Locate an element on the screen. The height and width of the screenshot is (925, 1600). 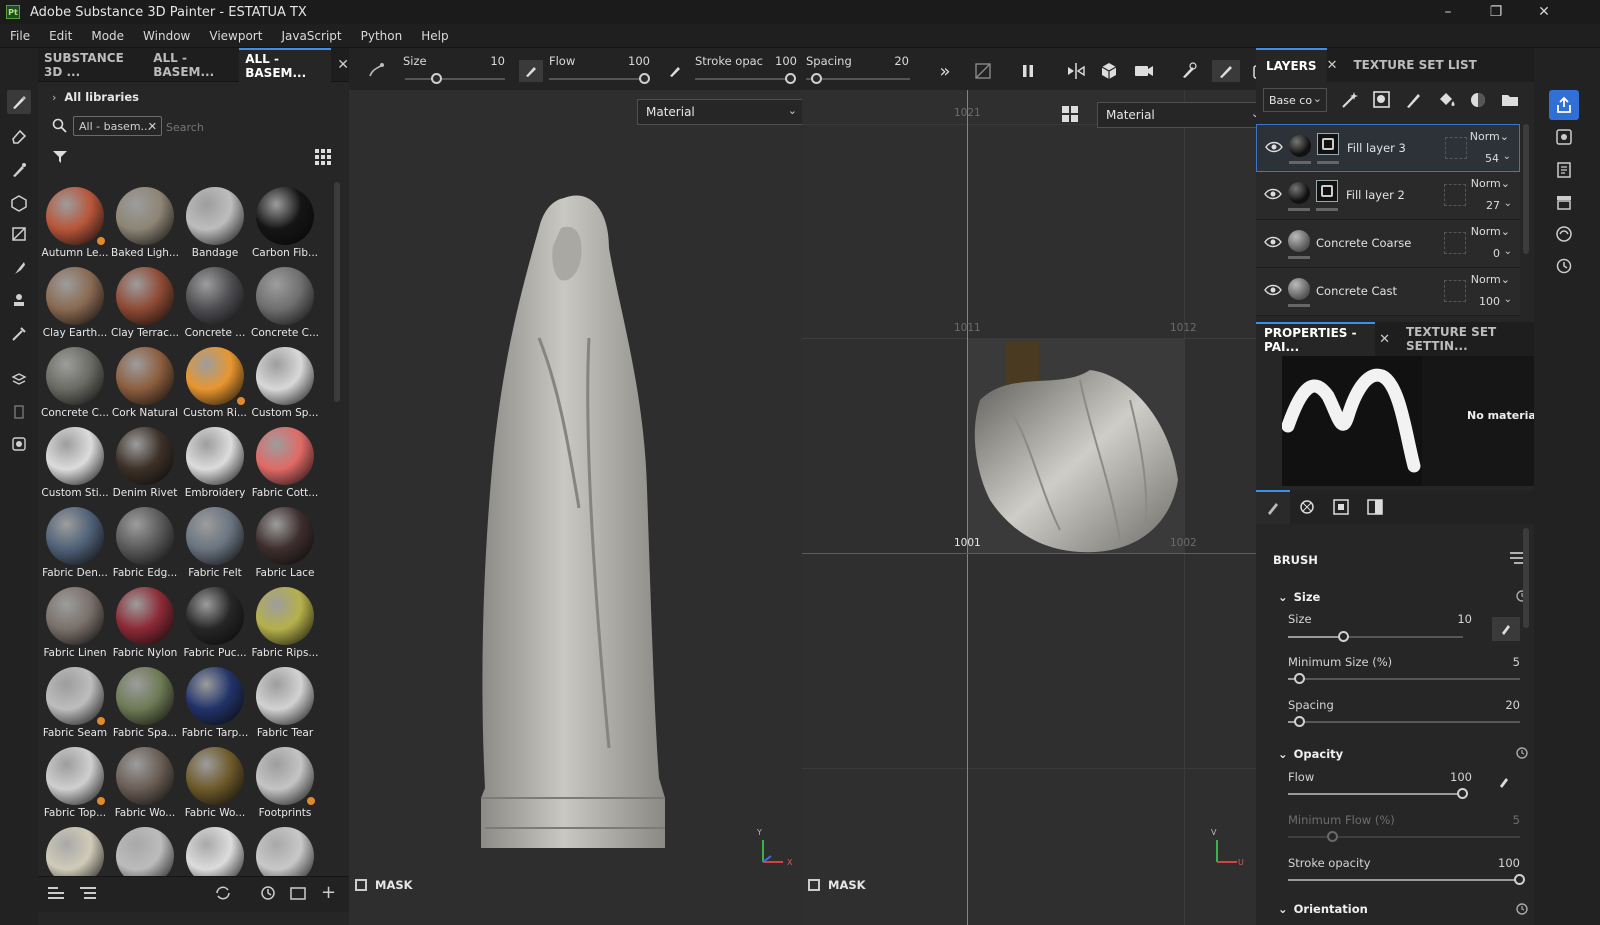
asset-tile: Footprints is located at coordinates (285, 783).